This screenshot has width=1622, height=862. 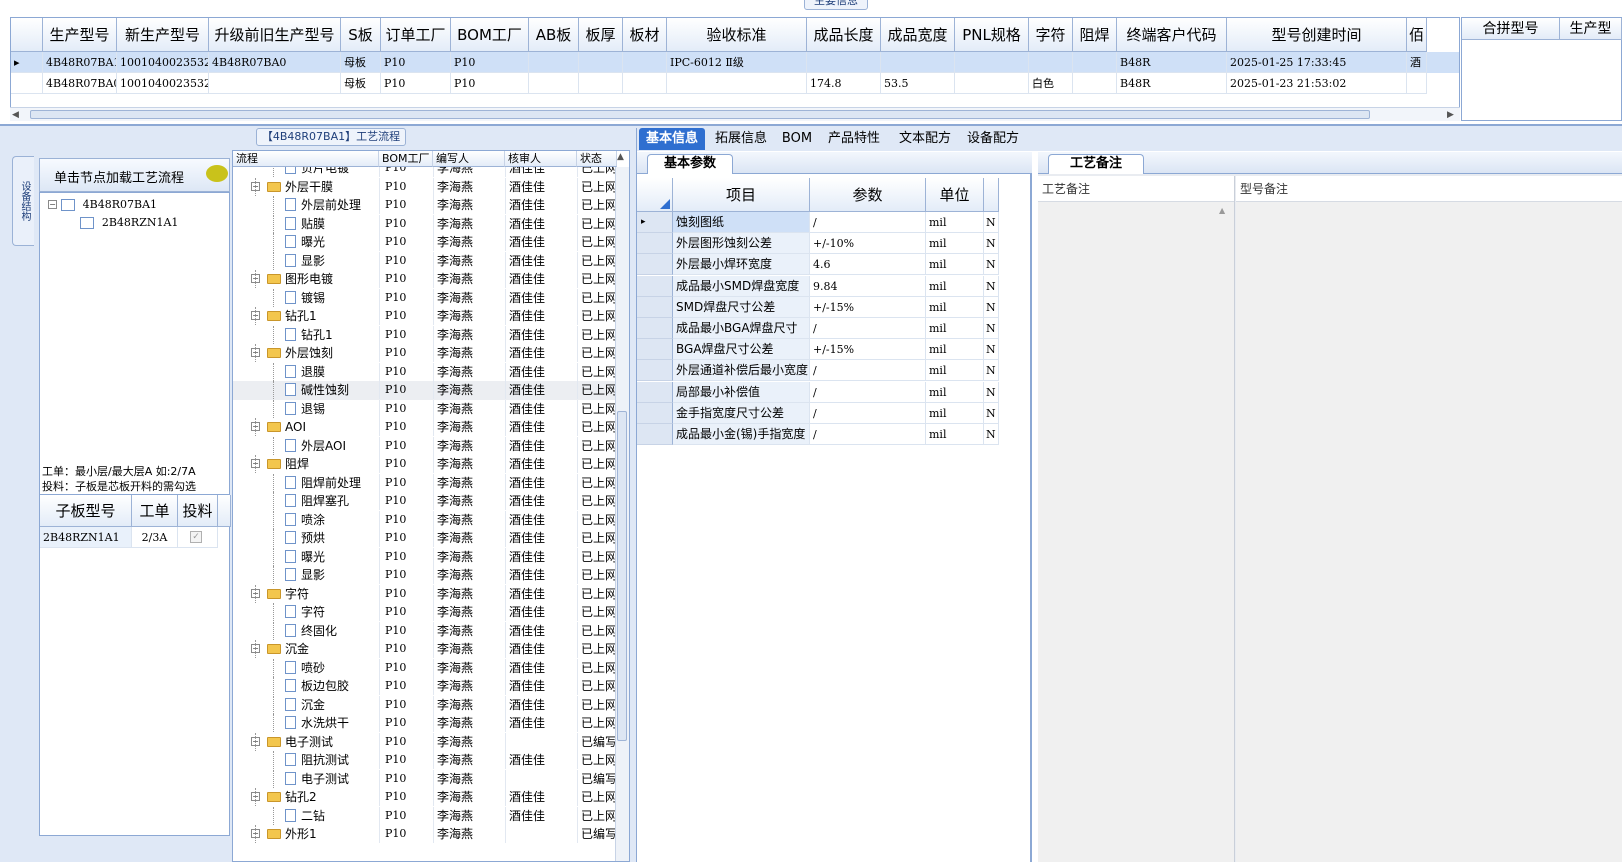 What do you see at coordinates (424, 760) in the screenshot?
I see `process-row: 阻抗测试 P10 李海燕 酒佳佳 已上网` at bounding box center [424, 760].